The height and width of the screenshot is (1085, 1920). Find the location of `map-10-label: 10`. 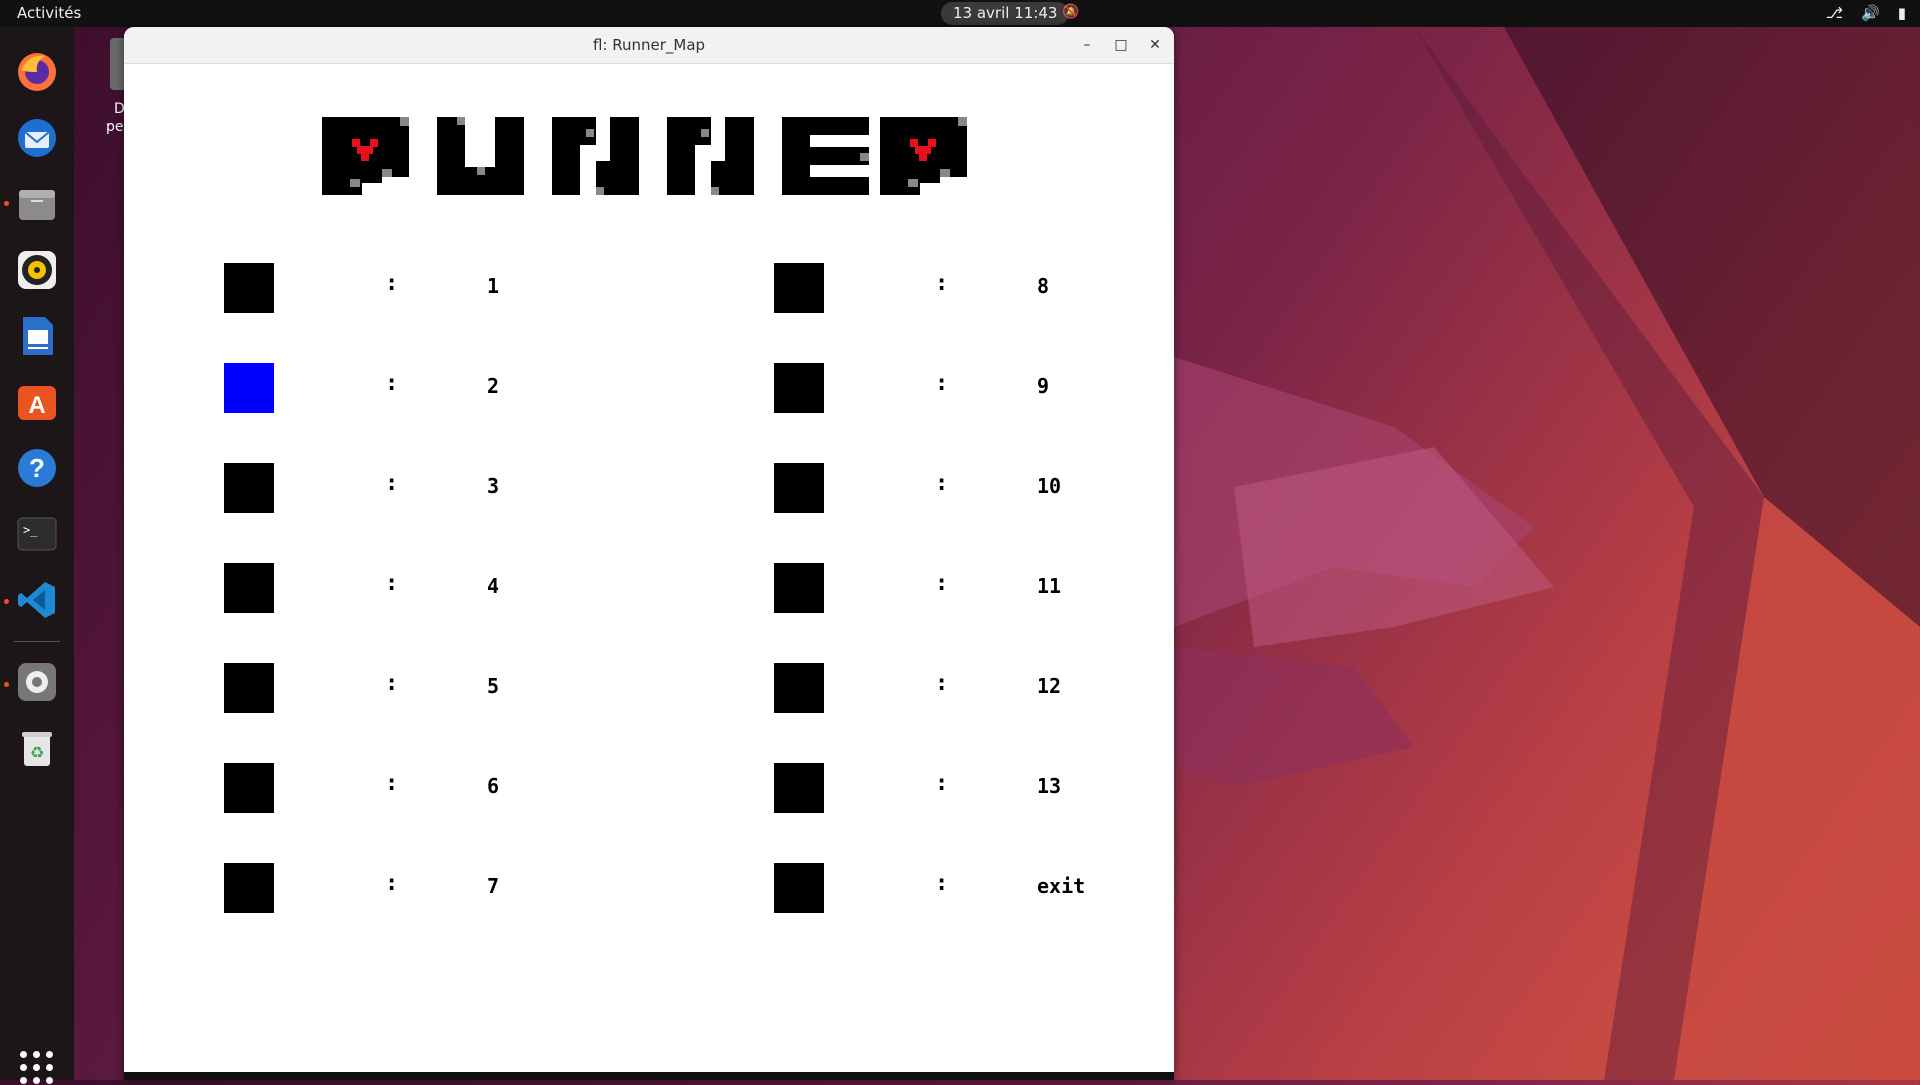

map-10-label: 10 is located at coordinates (1049, 486).